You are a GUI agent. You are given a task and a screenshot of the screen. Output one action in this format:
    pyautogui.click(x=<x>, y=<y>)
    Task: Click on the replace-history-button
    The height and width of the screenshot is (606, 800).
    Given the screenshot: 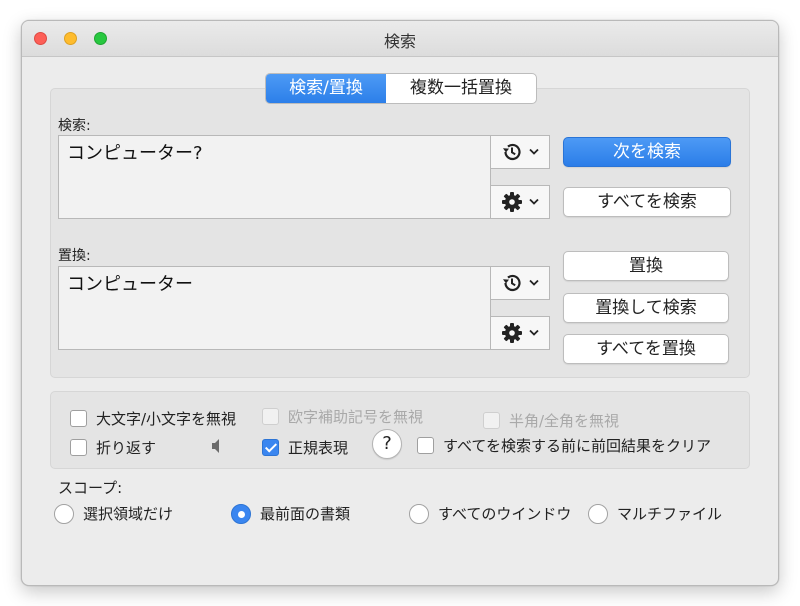 What is the action you would take?
    pyautogui.click(x=520, y=283)
    